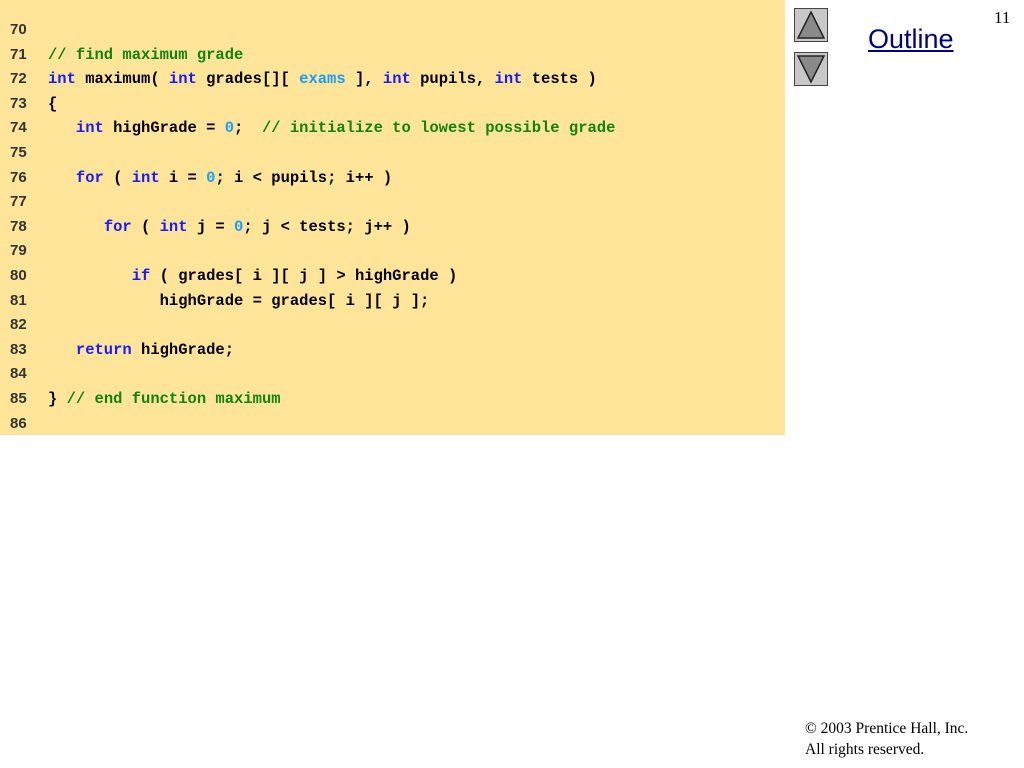 This screenshot has height=768, width=1024. Describe the element at coordinates (18, 29) in the screenshot. I see `line-number: 70` at that location.